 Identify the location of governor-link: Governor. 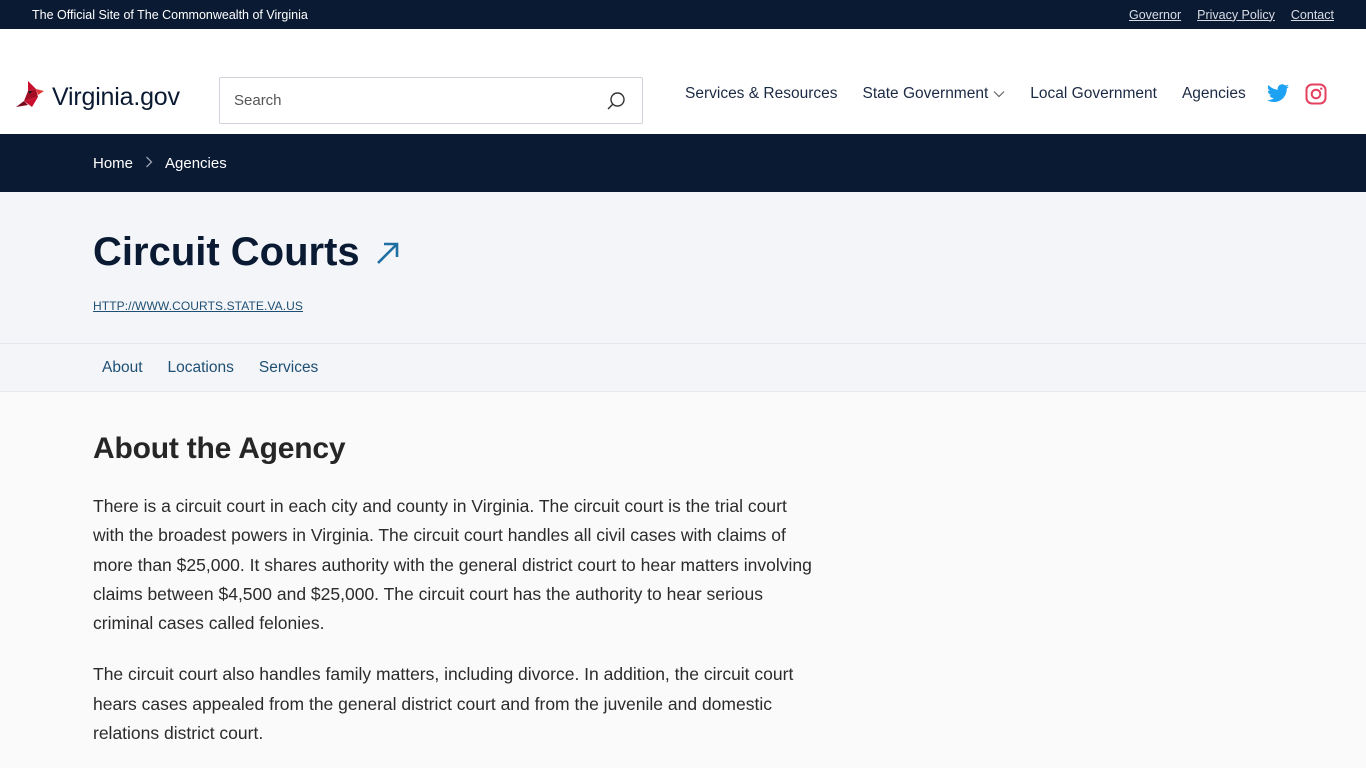
(1155, 15).